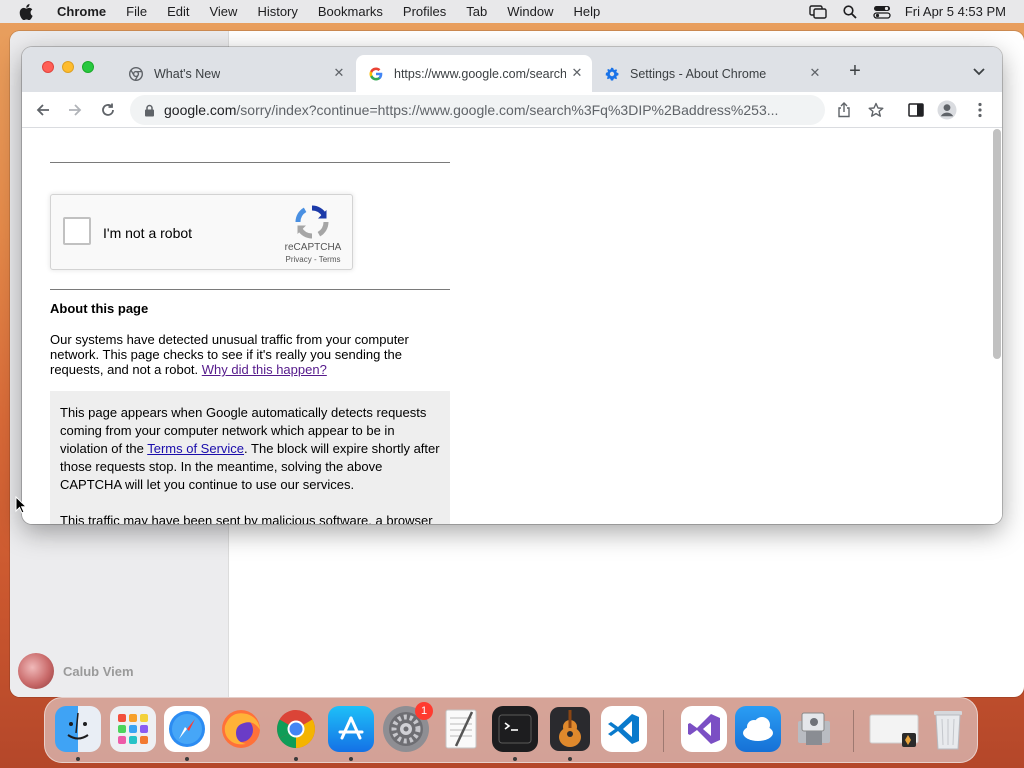  I want to click on dock: 1, so click(511, 730).